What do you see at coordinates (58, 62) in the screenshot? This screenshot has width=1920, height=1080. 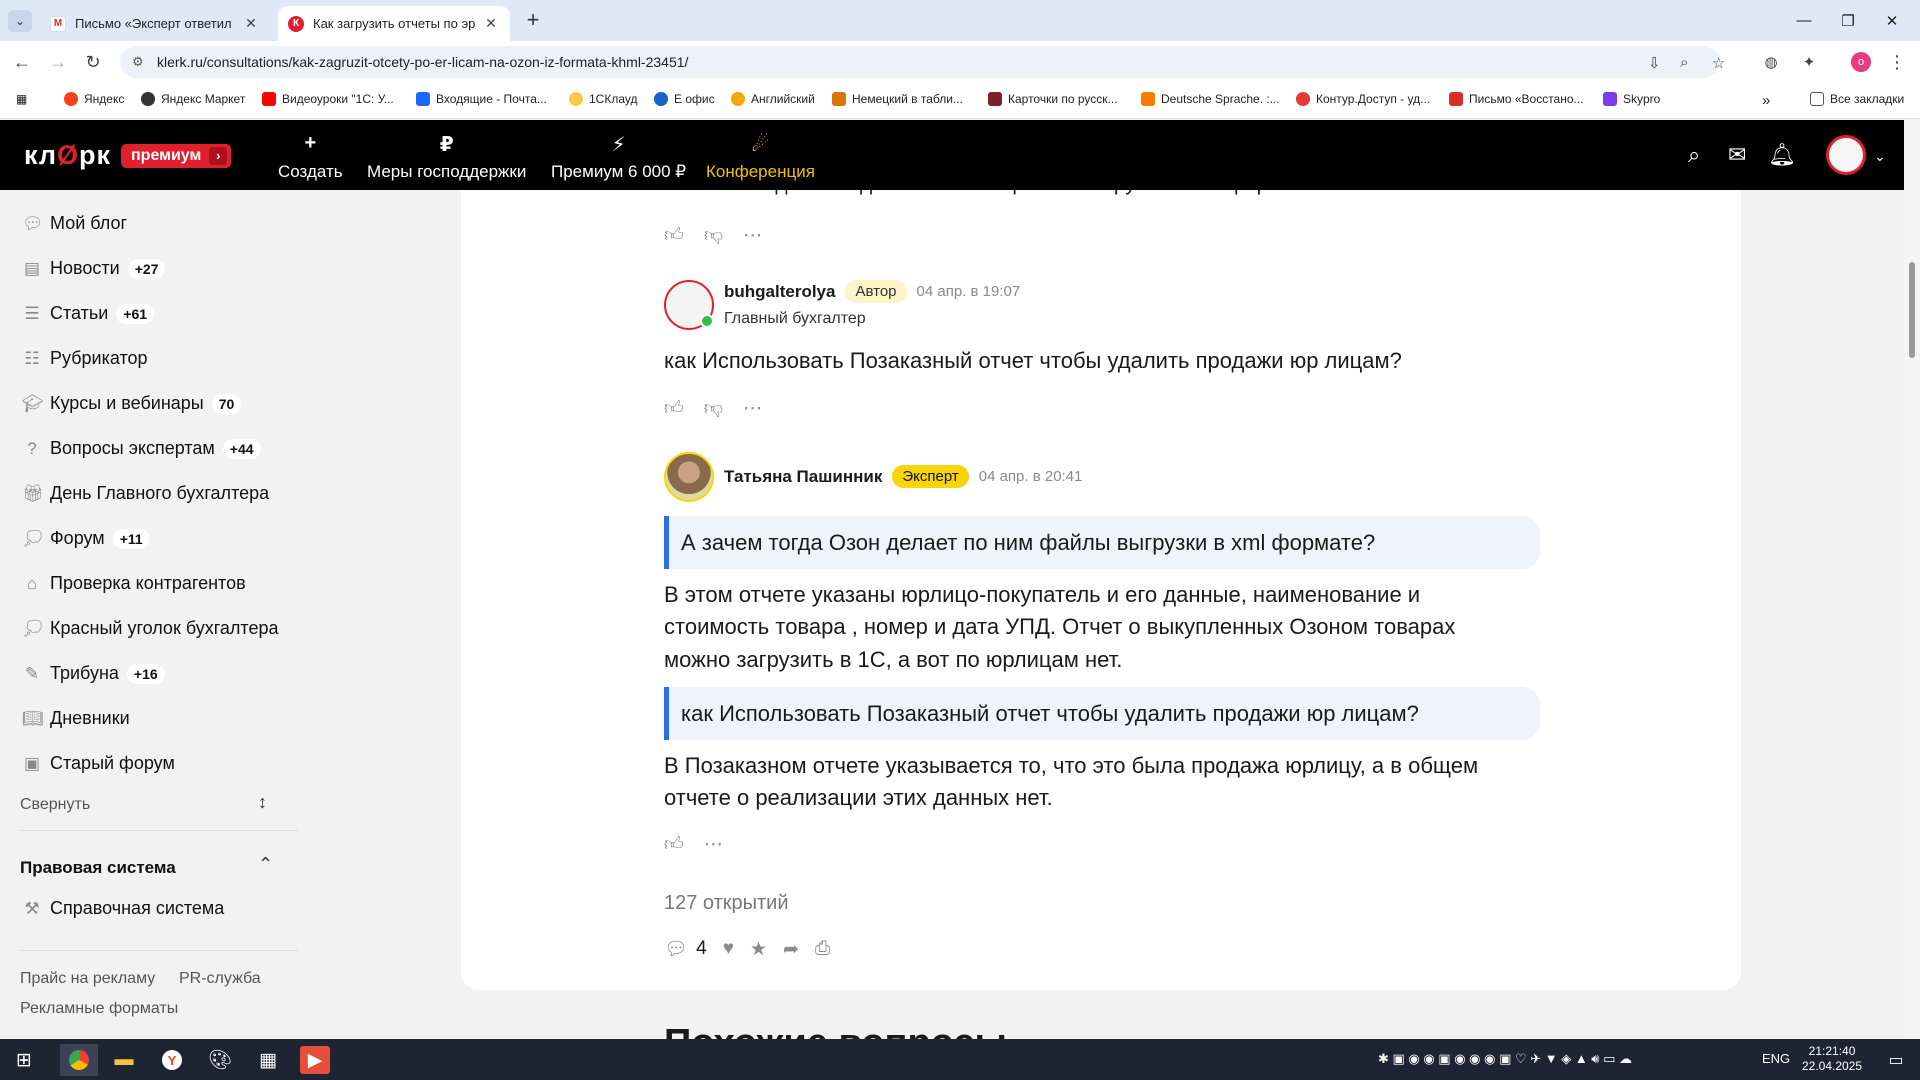 I see `forward-icon: →` at bounding box center [58, 62].